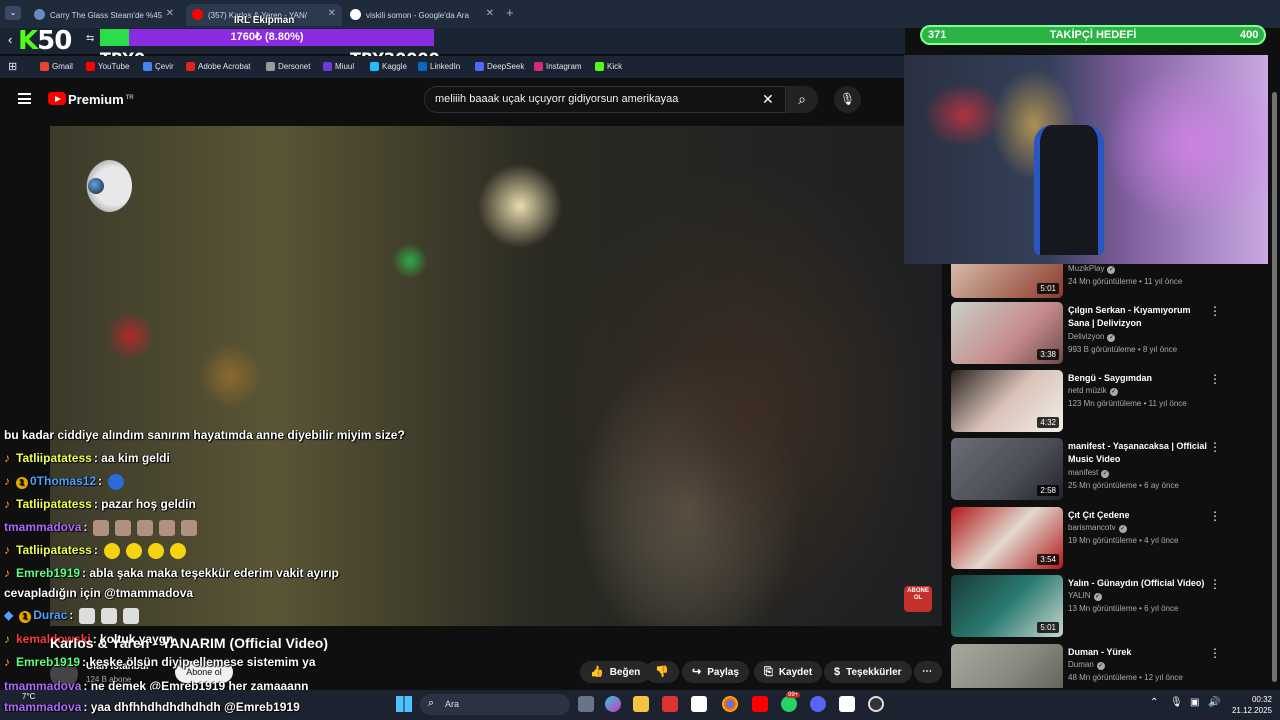  Describe the element at coordinates (847, 99) in the screenshot. I see `microphone-button: 🎙` at that location.